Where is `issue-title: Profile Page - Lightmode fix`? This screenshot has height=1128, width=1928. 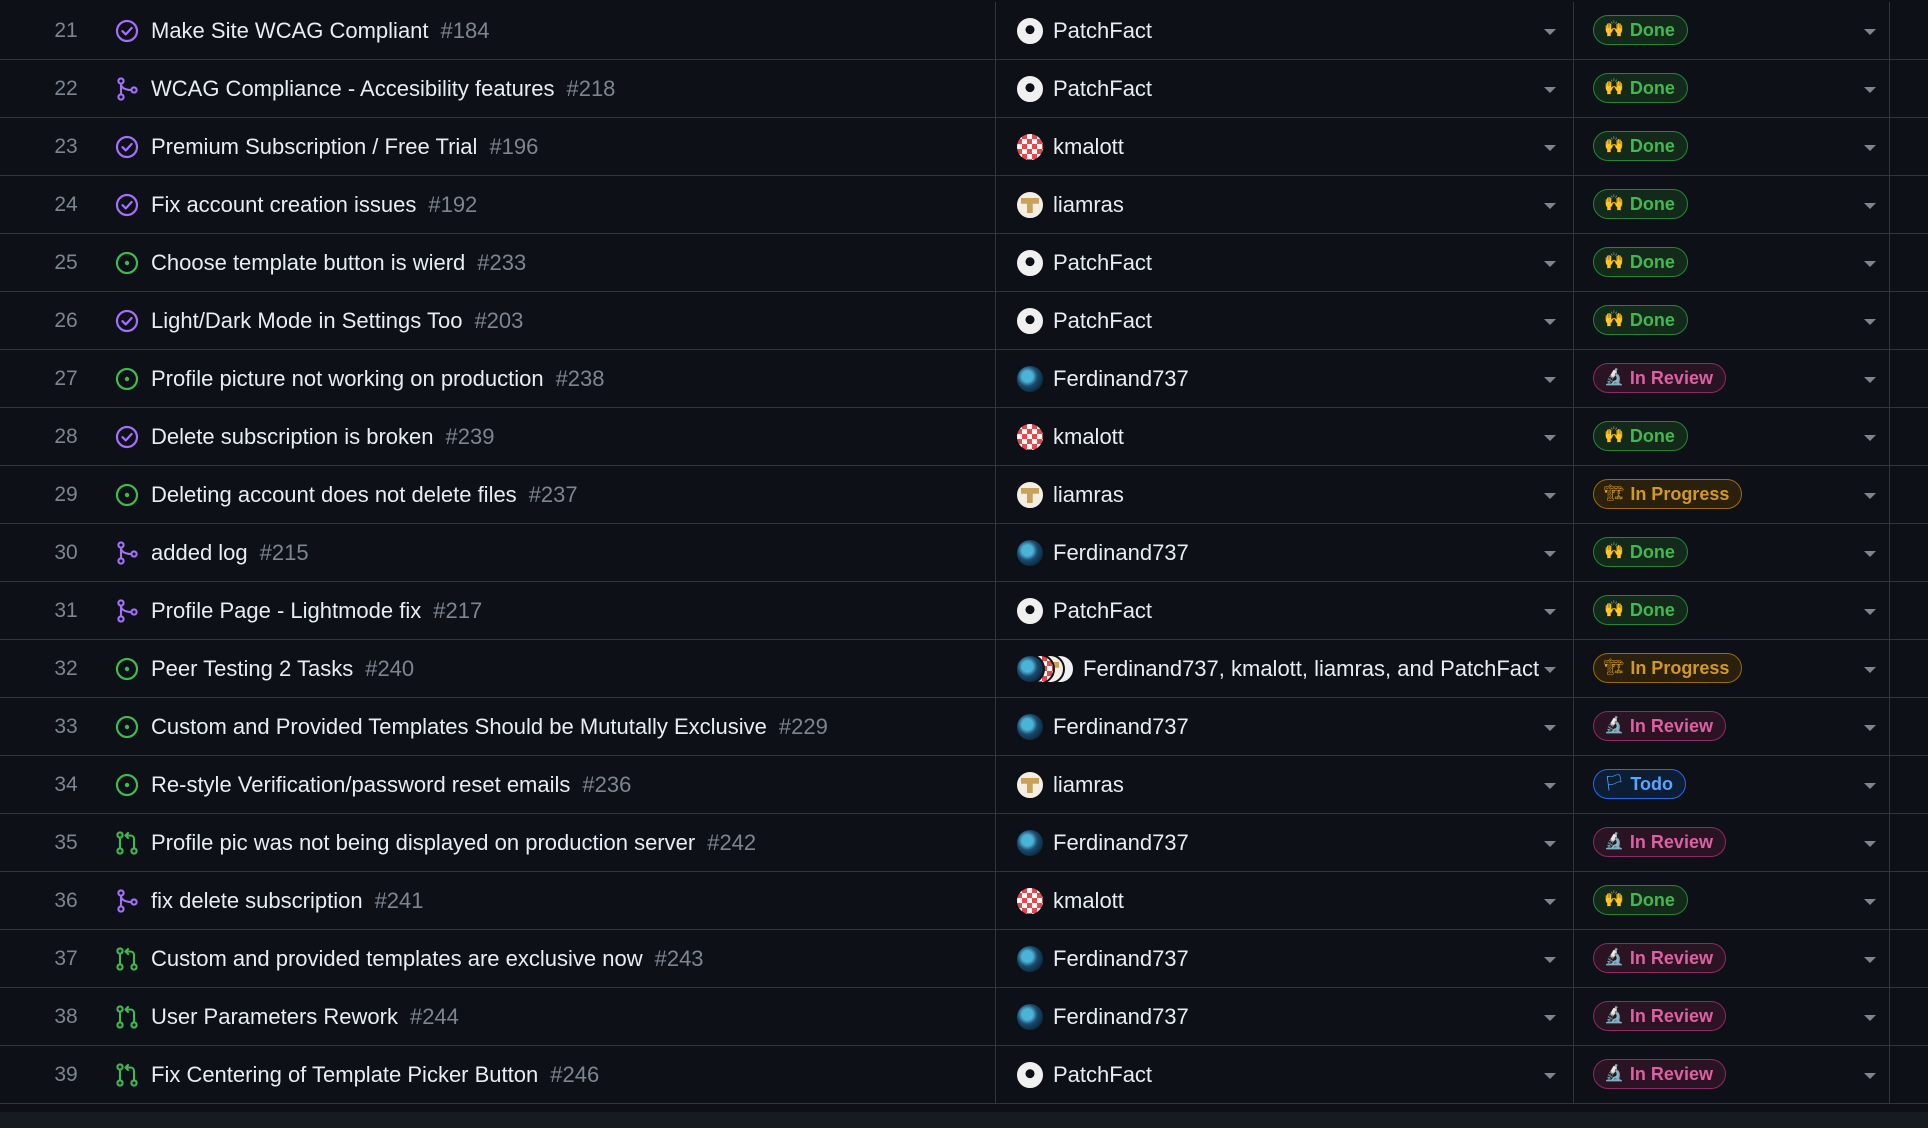 issue-title: Profile Page - Lightmode fix is located at coordinates (286, 610).